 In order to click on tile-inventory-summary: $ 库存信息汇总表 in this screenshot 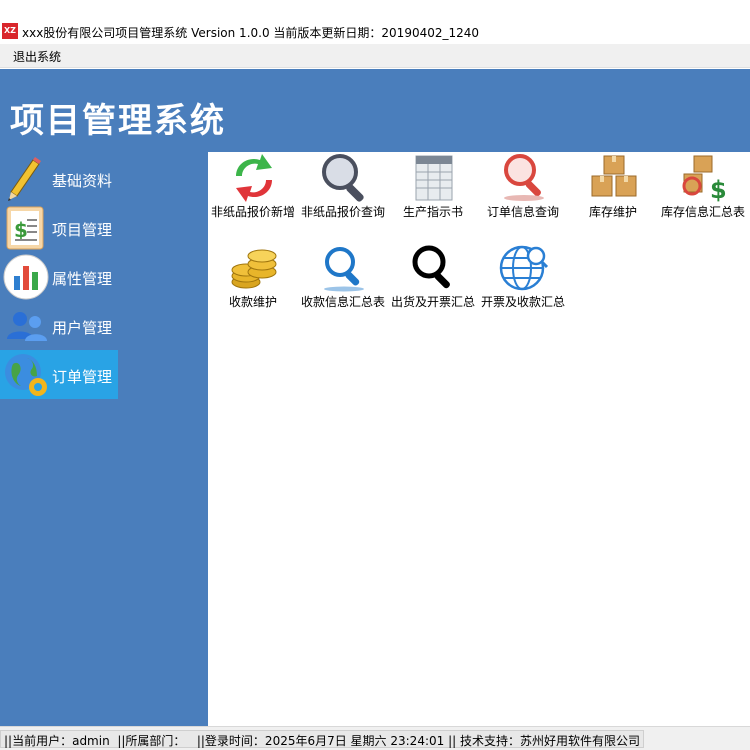, I will do `click(703, 196)`.